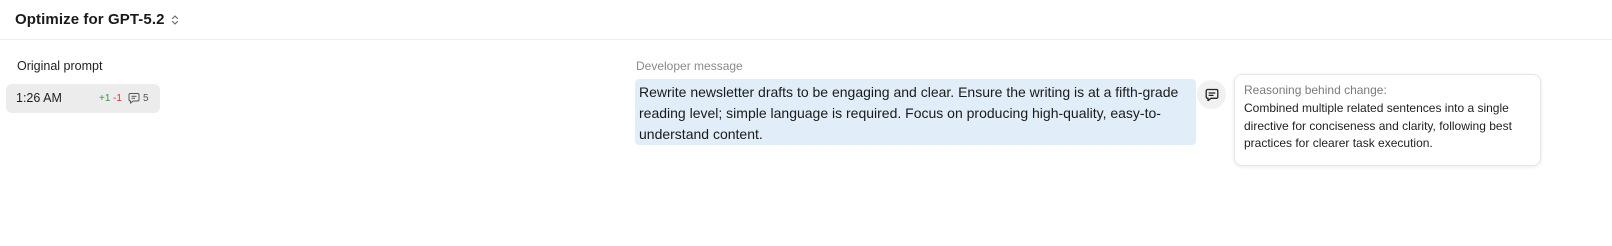 The height and width of the screenshot is (246, 1612). I want to click on comment-count-badge: 5, so click(138, 98).